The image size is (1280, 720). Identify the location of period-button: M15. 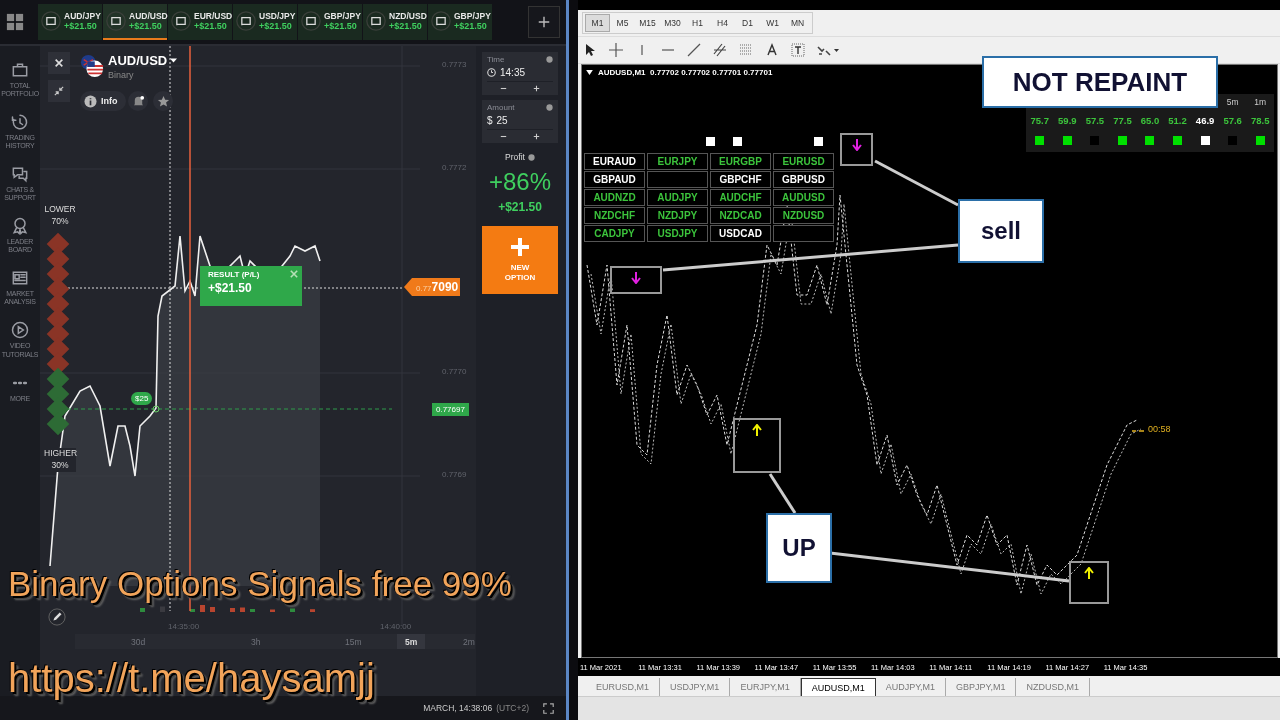
(647, 23).